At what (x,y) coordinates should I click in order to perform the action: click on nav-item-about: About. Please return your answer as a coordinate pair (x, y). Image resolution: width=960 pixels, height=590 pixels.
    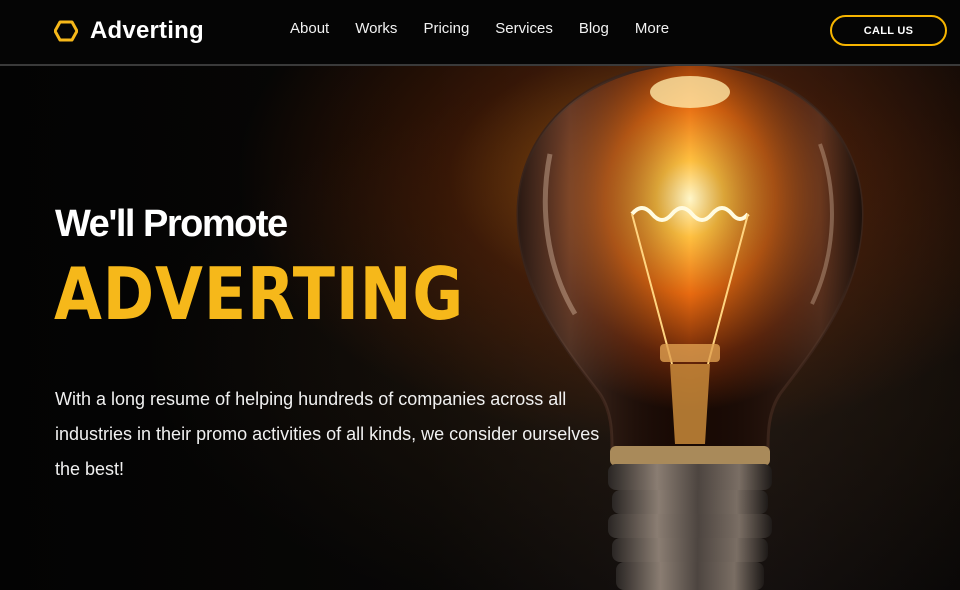
    Looking at the image, I should click on (309, 28).